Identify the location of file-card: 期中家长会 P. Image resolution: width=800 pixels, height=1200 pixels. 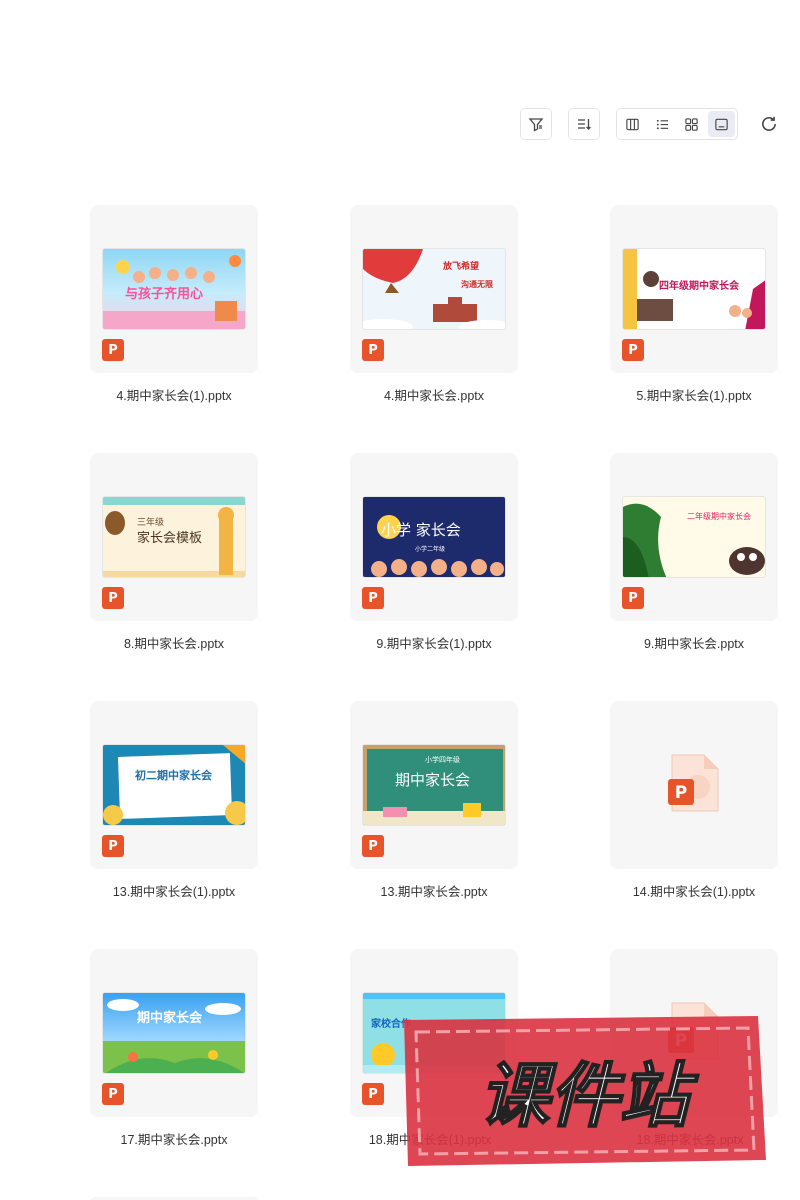
(174, 1033).